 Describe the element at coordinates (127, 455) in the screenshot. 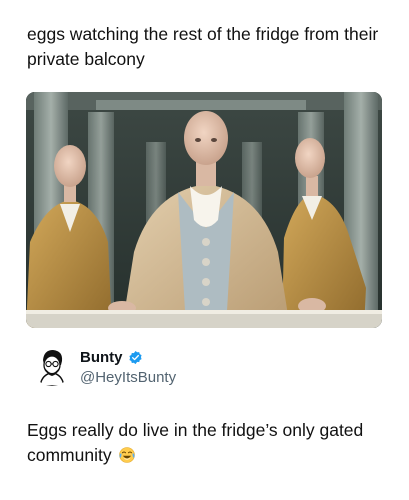

I see `tears-of-joy-emoji-icon` at that location.